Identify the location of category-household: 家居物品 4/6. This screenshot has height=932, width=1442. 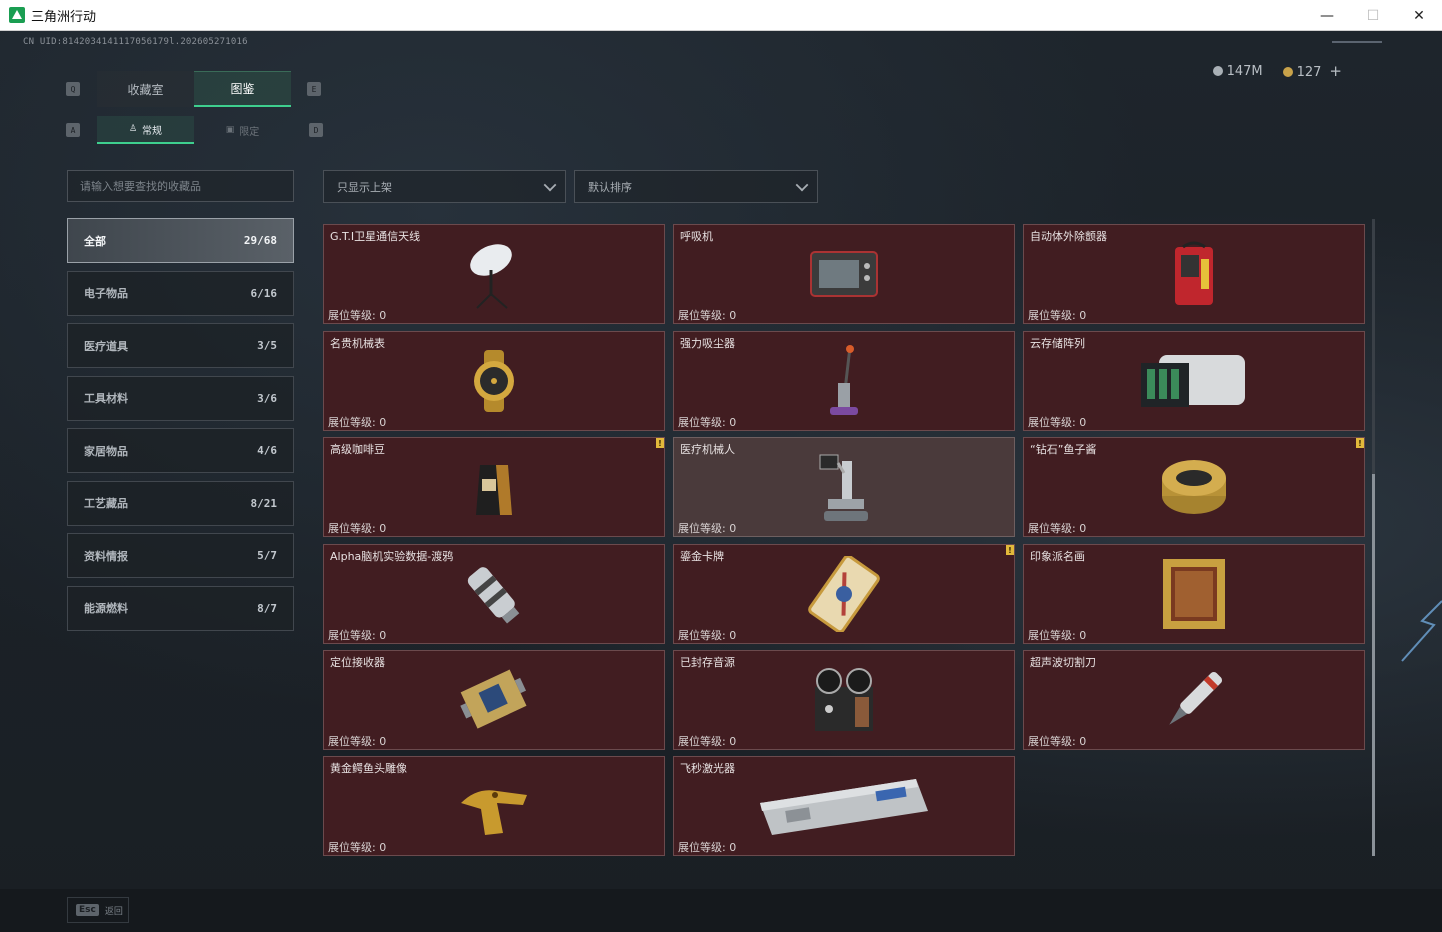
(180, 450).